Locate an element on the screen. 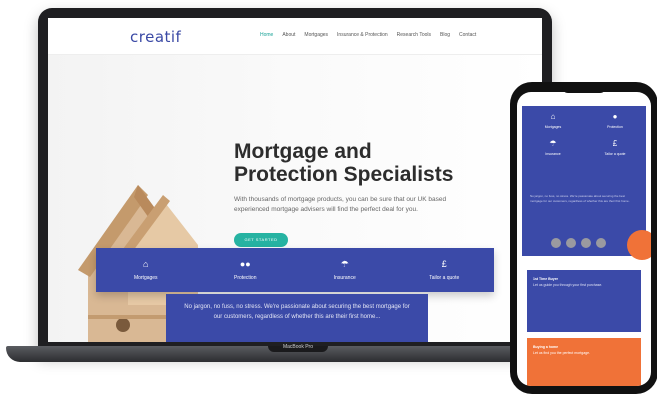 The image size is (657, 394). people-icon: ●● is located at coordinates (245, 264).